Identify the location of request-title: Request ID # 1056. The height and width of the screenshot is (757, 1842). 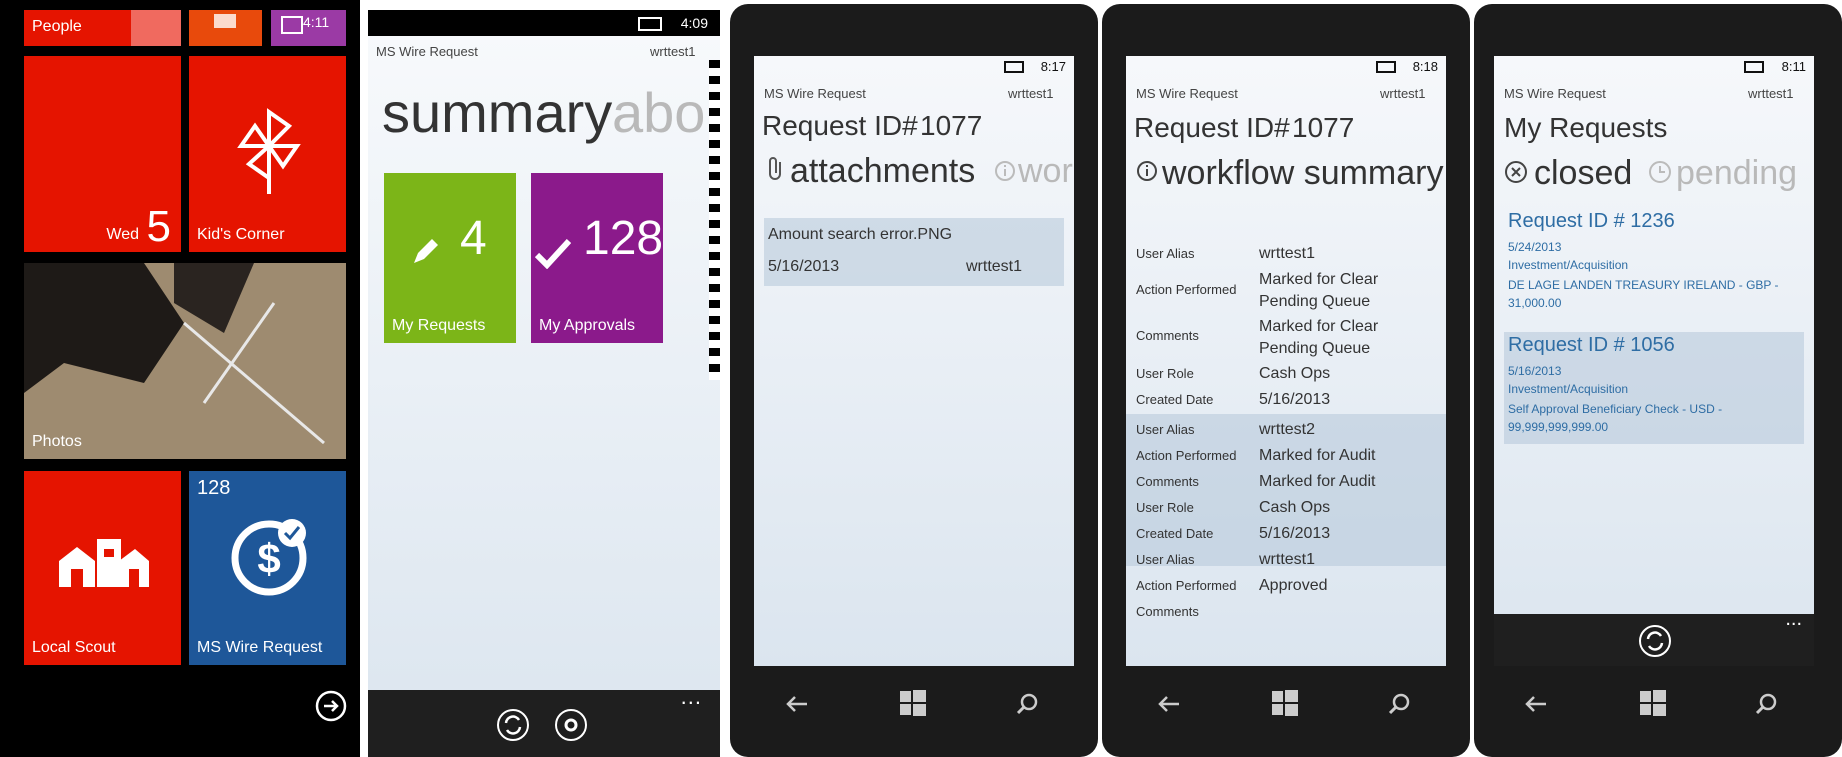
(1591, 345).